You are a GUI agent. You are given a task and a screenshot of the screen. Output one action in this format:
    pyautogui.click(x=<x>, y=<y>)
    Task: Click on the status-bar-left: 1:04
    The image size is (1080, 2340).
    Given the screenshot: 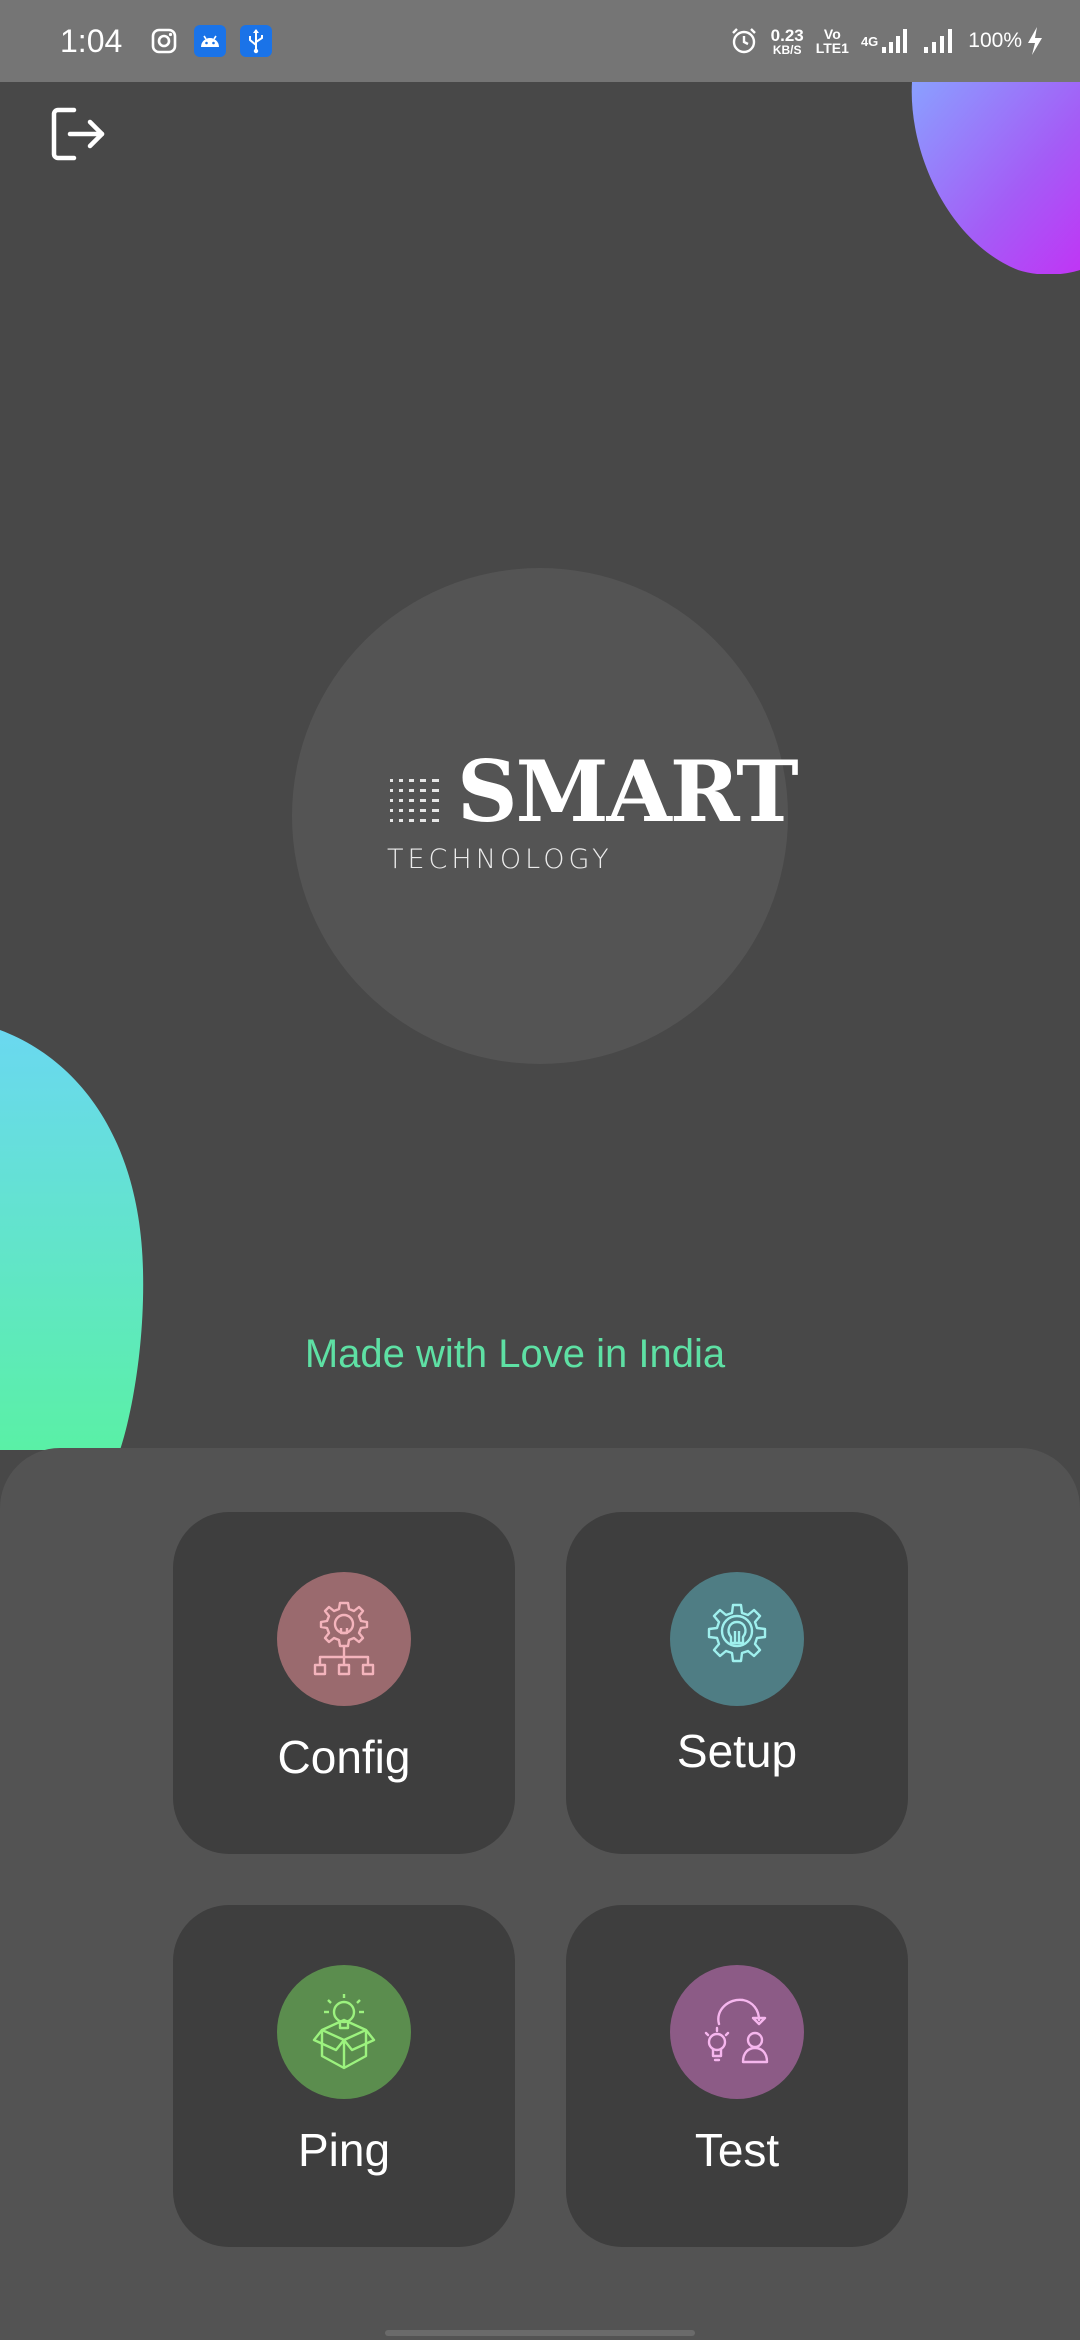 What is the action you would take?
    pyautogui.click(x=173, y=41)
    